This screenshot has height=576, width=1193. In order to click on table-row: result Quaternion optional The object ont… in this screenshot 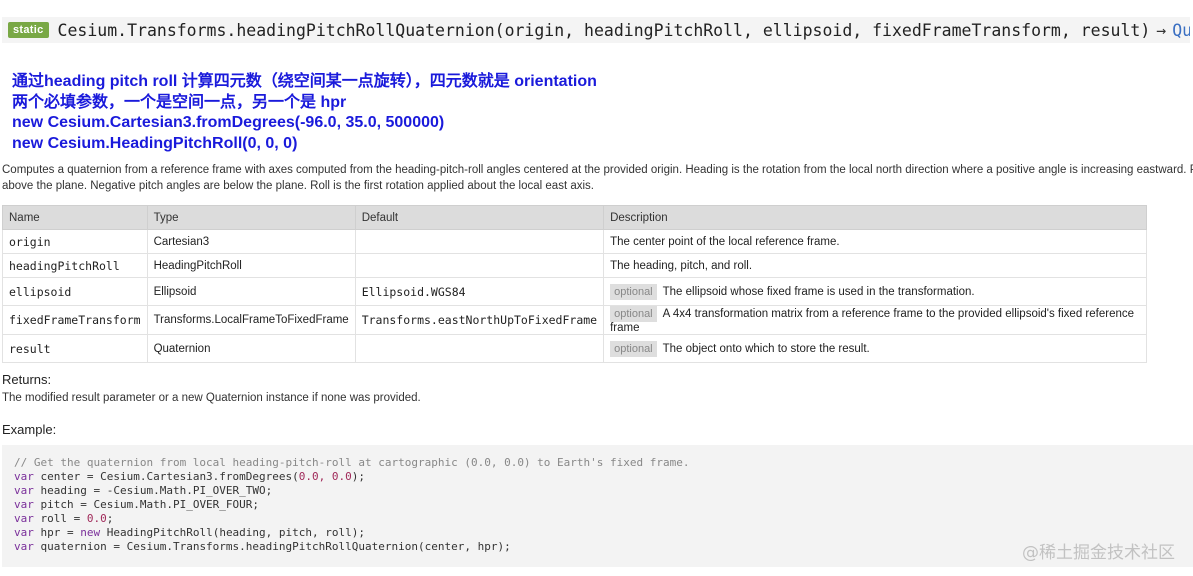, I will do `click(574, 348)`.